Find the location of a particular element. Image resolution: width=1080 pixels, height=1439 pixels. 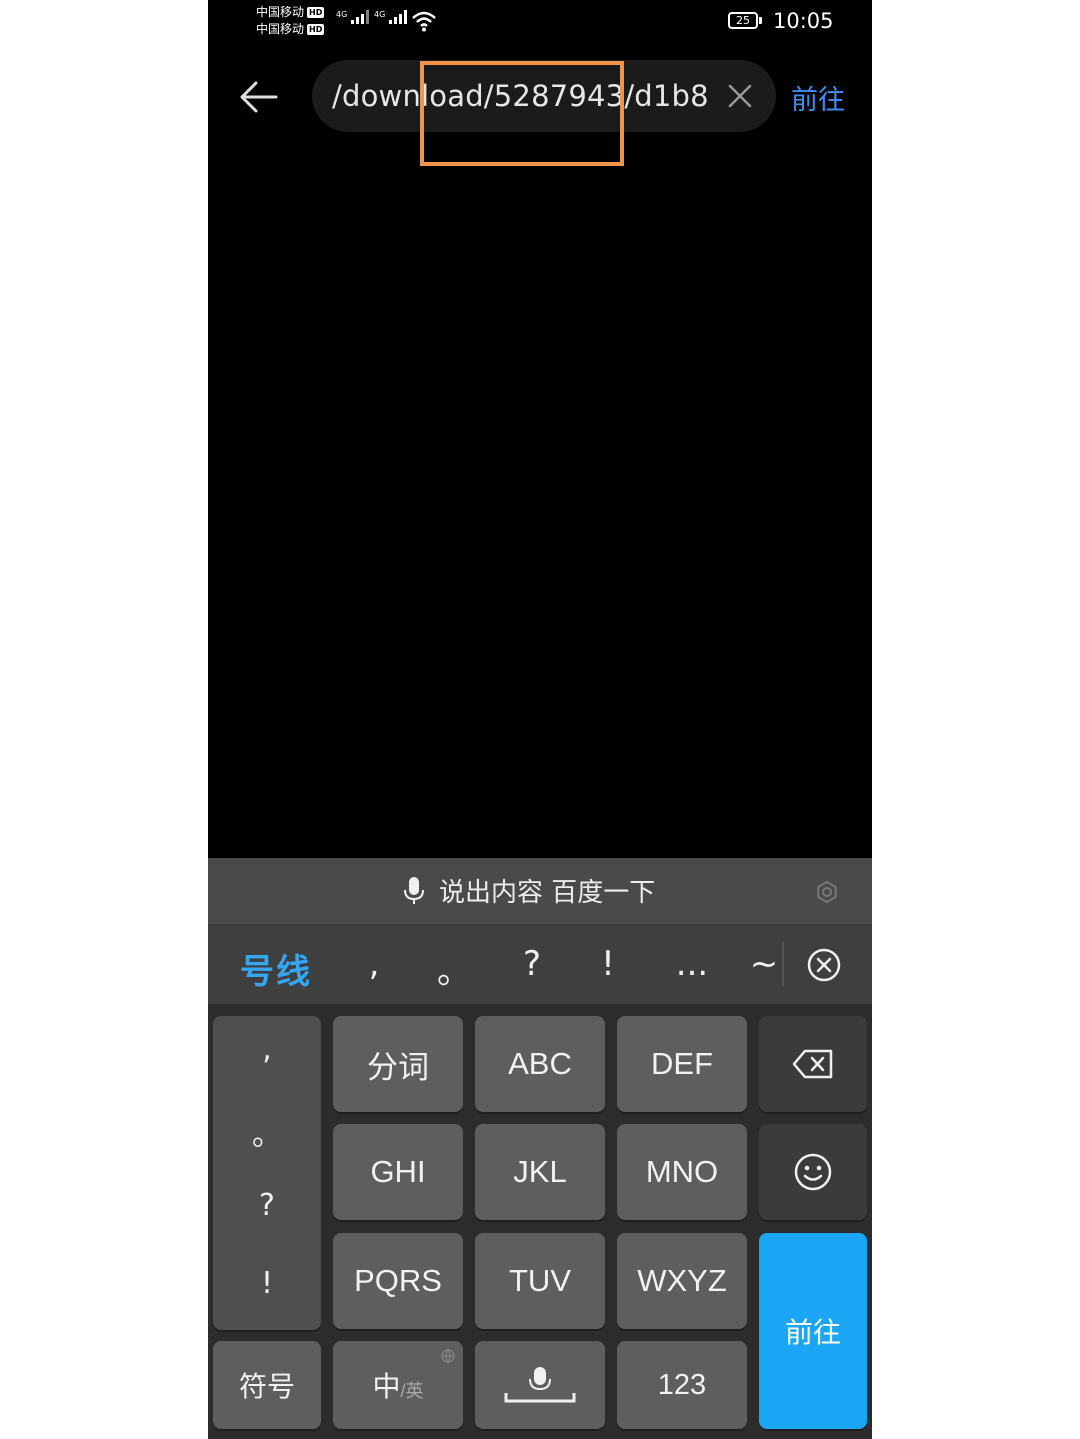

key-mno: MNO is located at coordinates (682, 1172).